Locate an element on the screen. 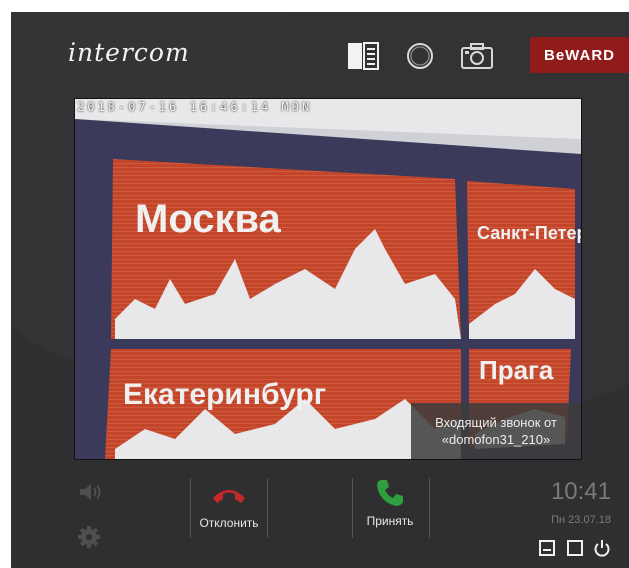 This screenshot has height=568, width=629. scene-text-moscow: Москва is located at coordinates (208, 219).